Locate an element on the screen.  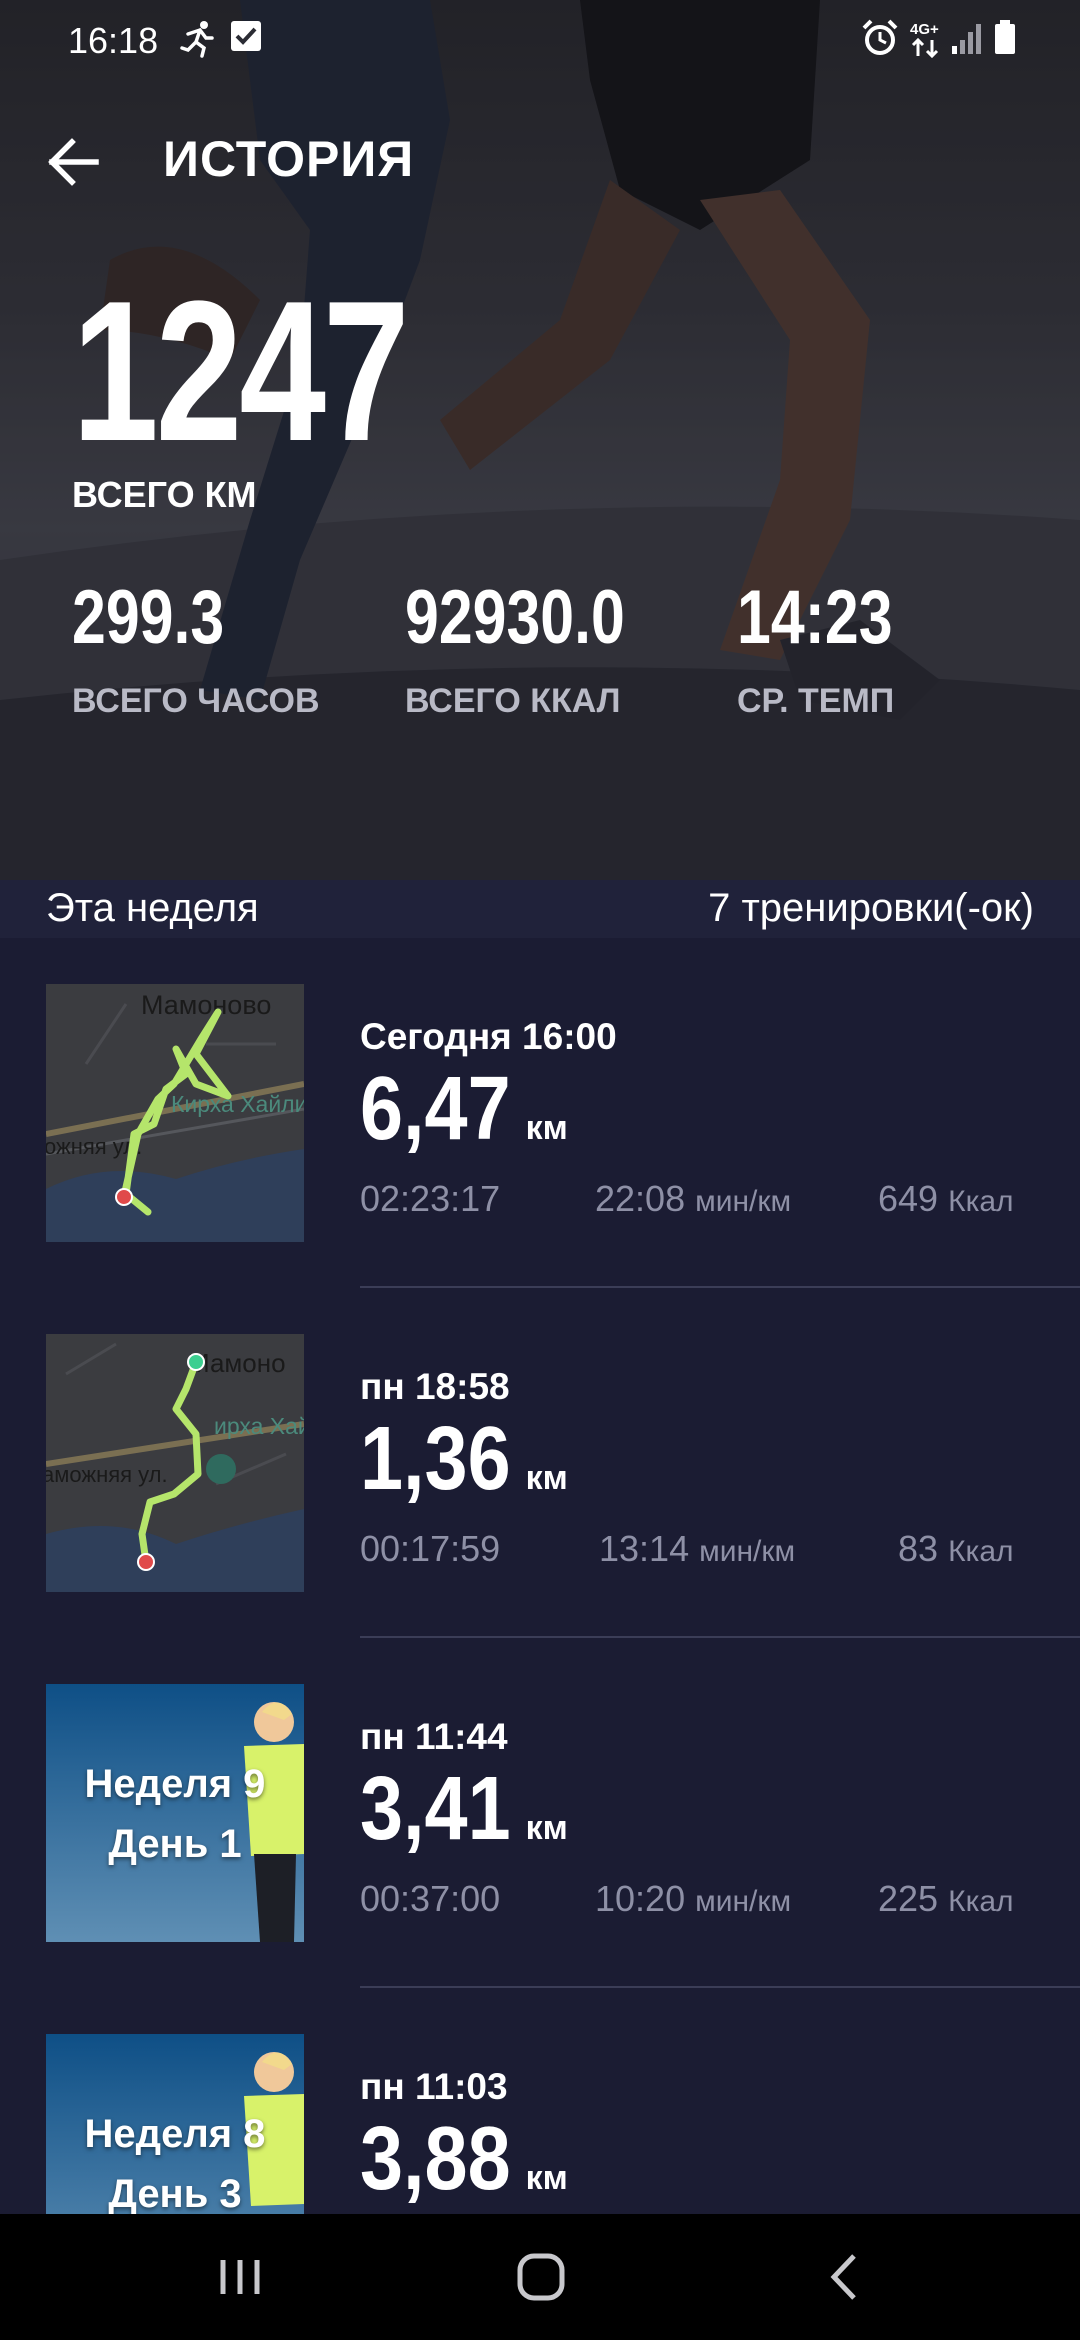
home-icon is located at coordinates (541, 2277).